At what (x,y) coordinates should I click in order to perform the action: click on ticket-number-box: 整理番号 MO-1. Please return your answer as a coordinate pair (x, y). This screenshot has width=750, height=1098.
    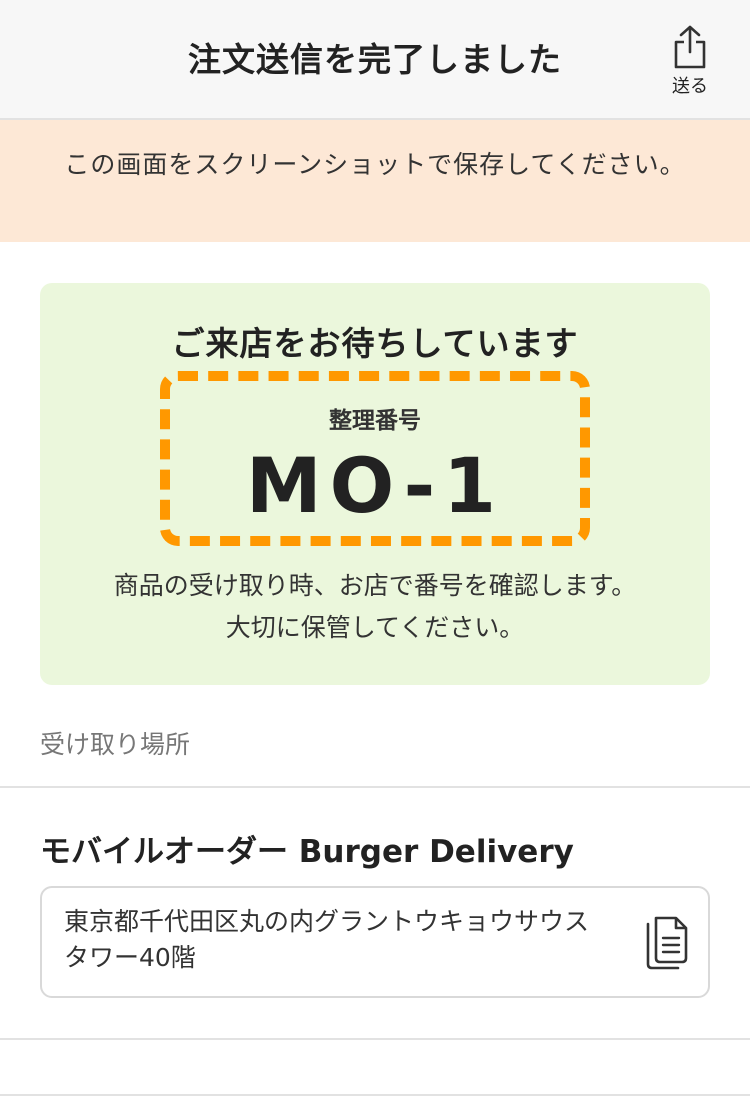
    Looking at the image, I should click on (375, 458).